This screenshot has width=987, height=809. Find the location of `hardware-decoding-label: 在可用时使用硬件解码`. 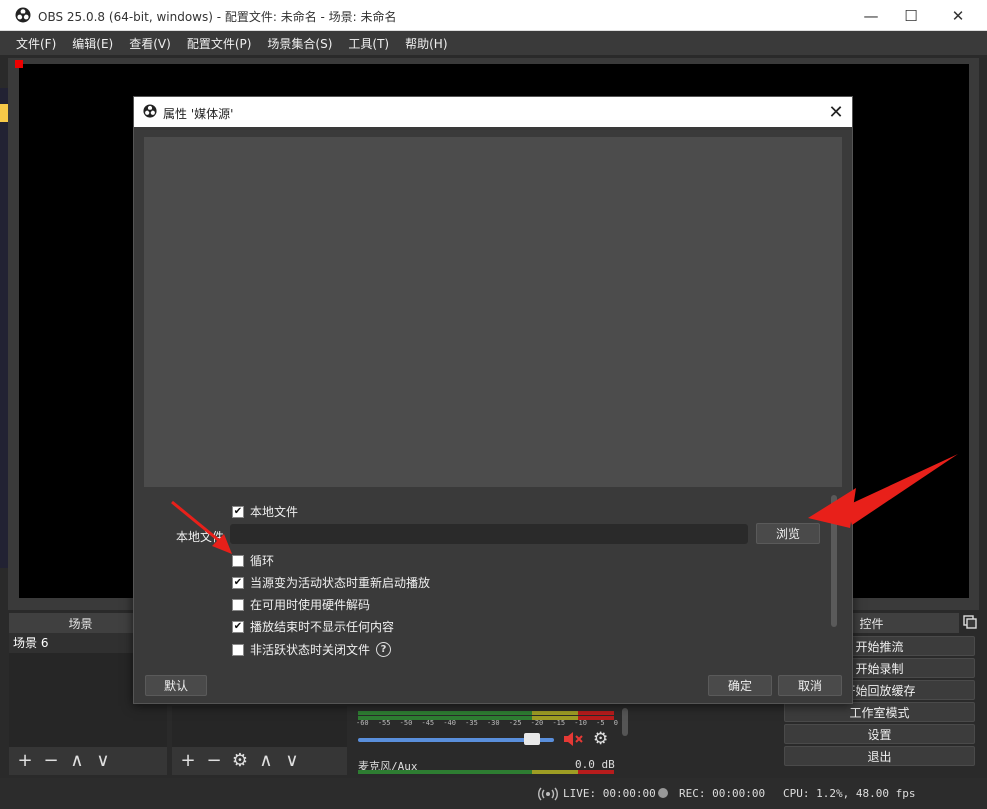

hardware-decoding-label: 在可用时使用硬件解码 is located at coordinates (310, 605).